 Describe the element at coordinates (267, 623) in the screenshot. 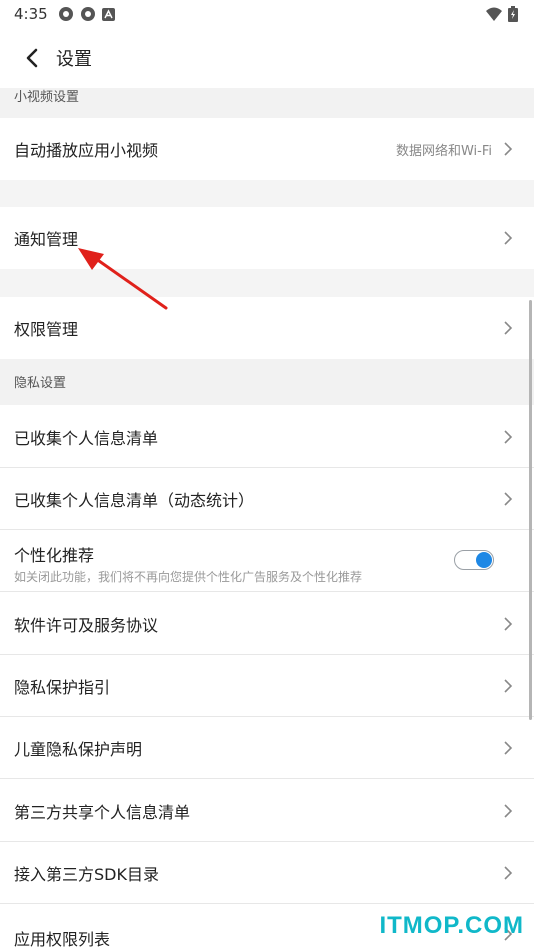

I see `row-software-license: 软件许可及服务协议` at that location.